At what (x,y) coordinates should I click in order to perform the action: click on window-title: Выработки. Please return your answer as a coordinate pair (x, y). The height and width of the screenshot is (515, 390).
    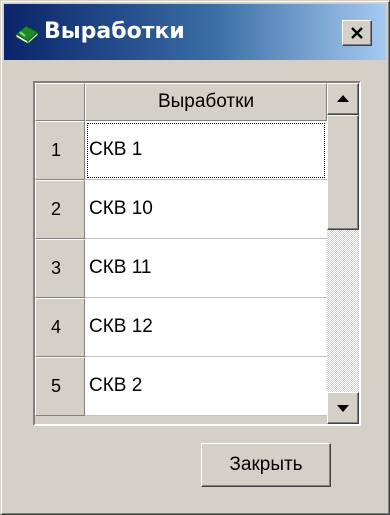
    Looking at the image, I should click on (114, 31).